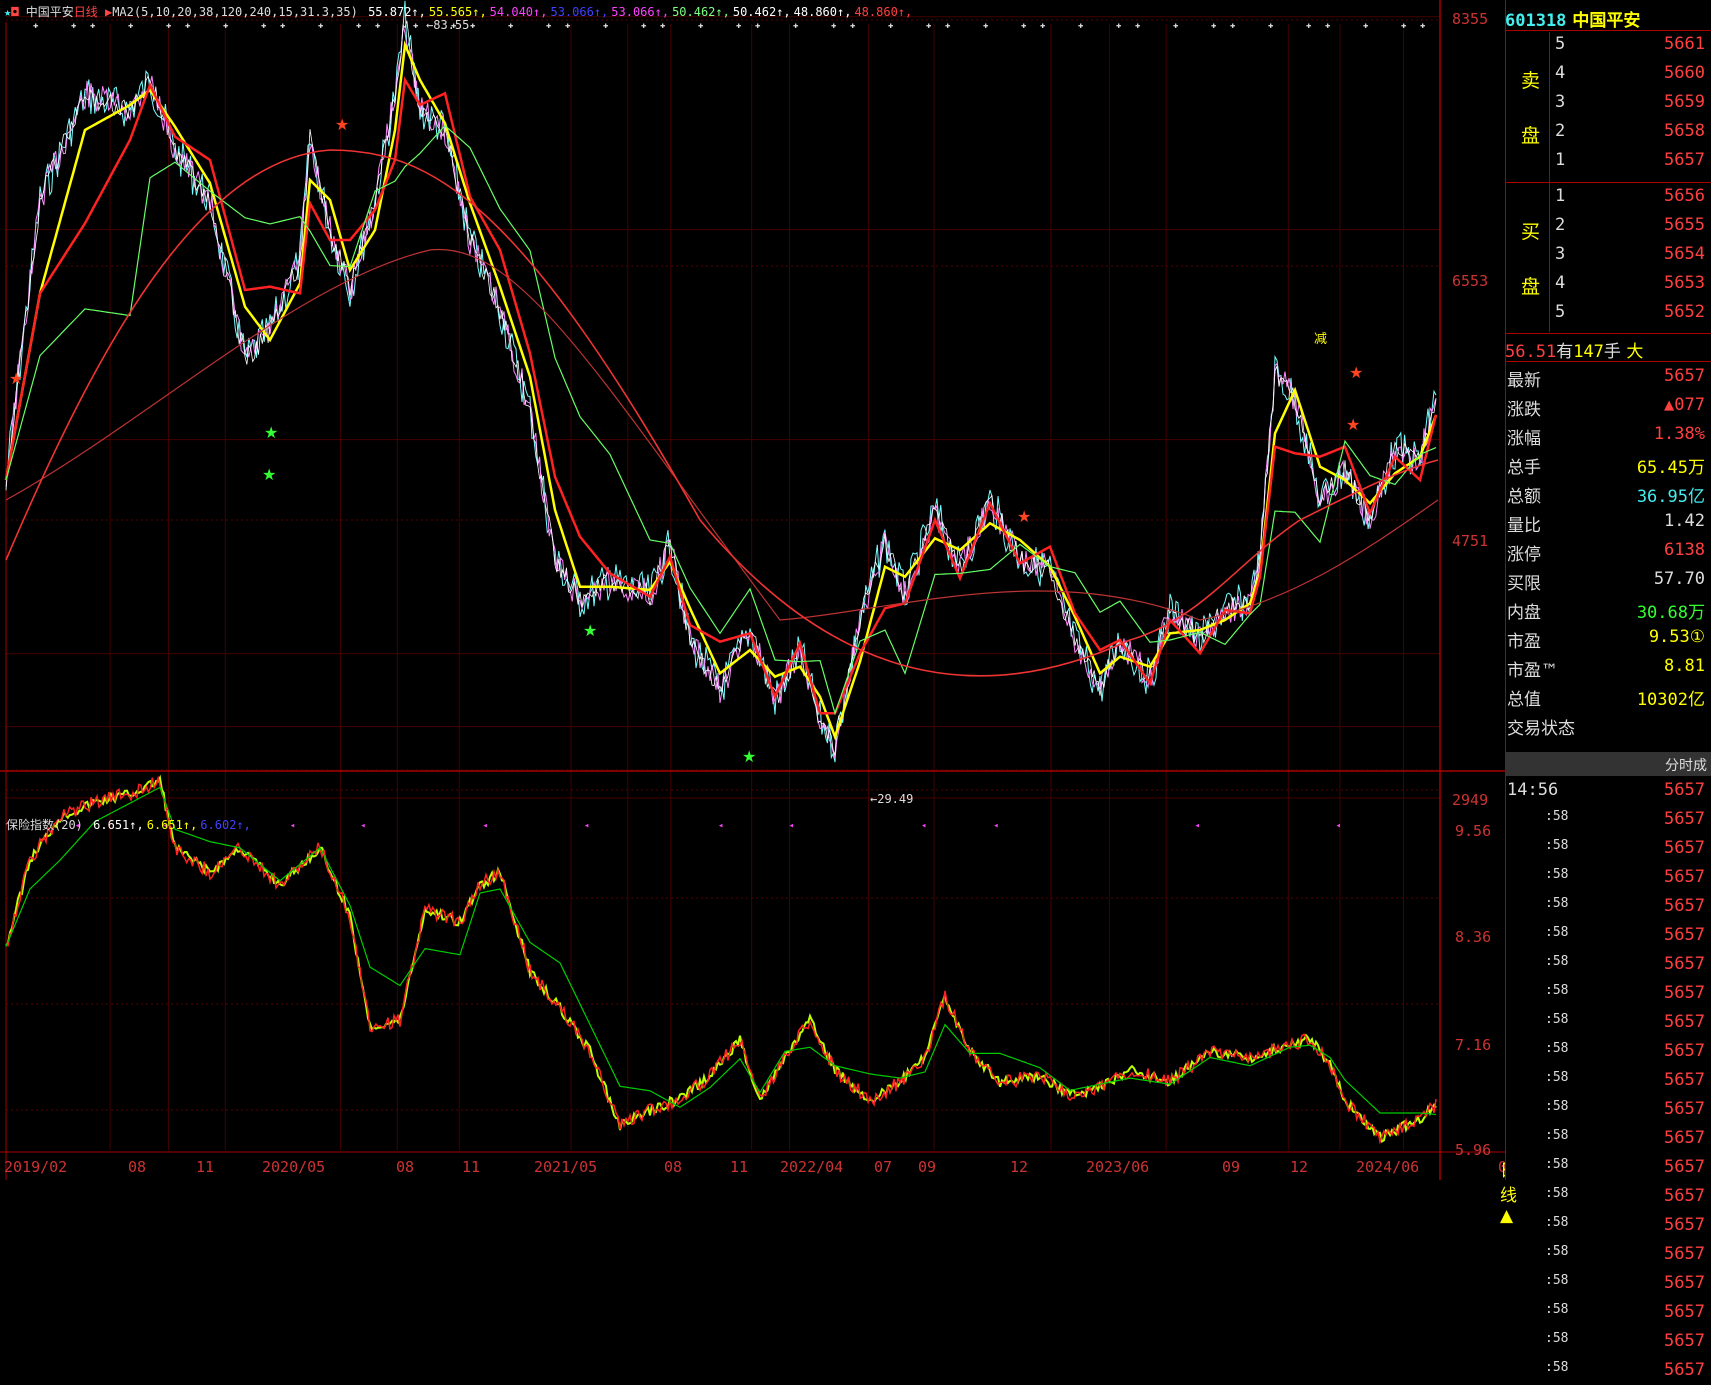 The image size is (1711, 1385). Describe the element at coordinates (1608, 103) in the screenshot. I see `sell-level-row: 3 5659` at that location.